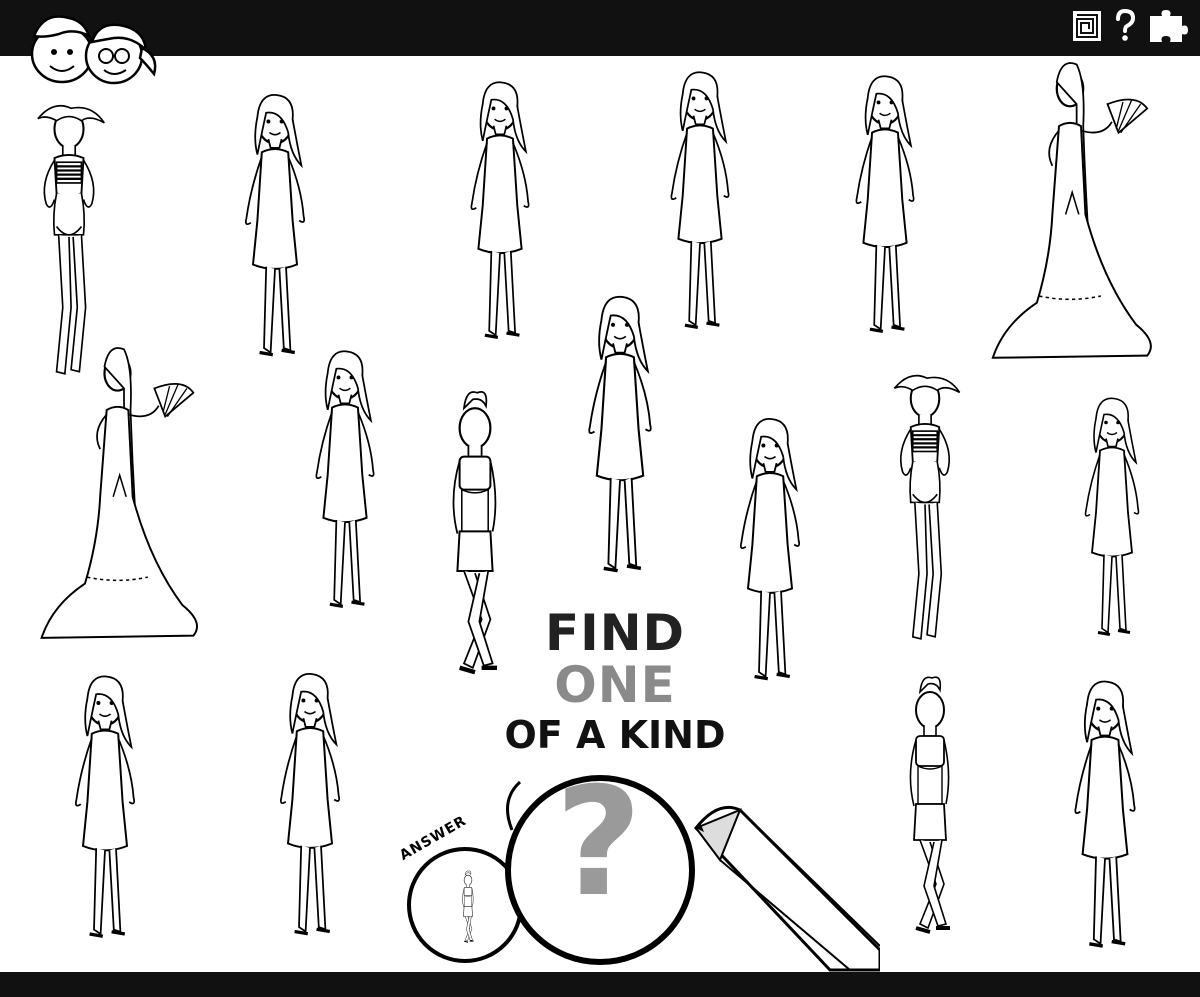 The width and height of the screenshot is (1200, 997). I want to click on kids-logo, so click(93, 50).